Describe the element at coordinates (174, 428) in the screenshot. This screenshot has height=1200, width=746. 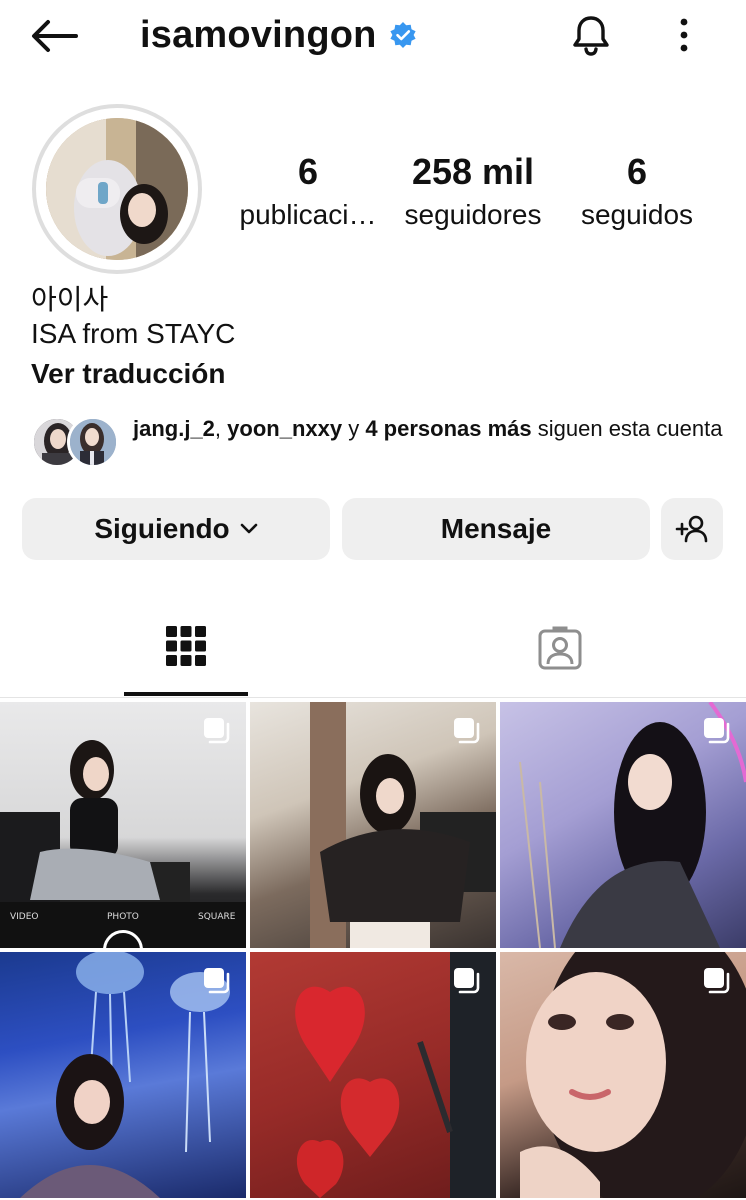
I see `follower-username: jang.j_2` at that location.